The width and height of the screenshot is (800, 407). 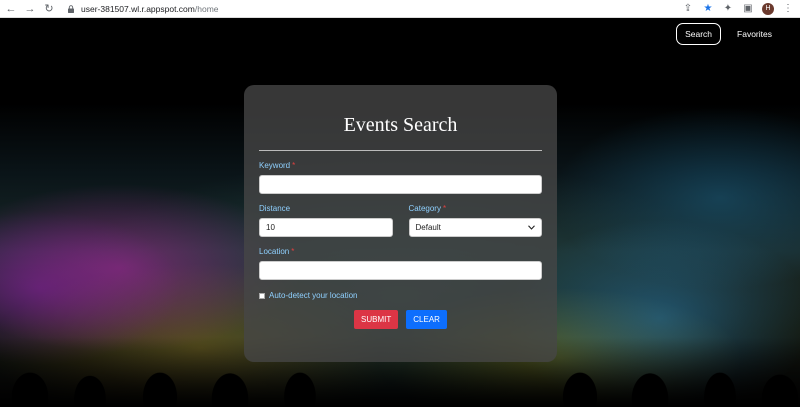 What do you see at coordinates (400, 319) in the screenshot?
I see `form-actions: SUBMIT CLEAR` at bounding box center [400, 319].